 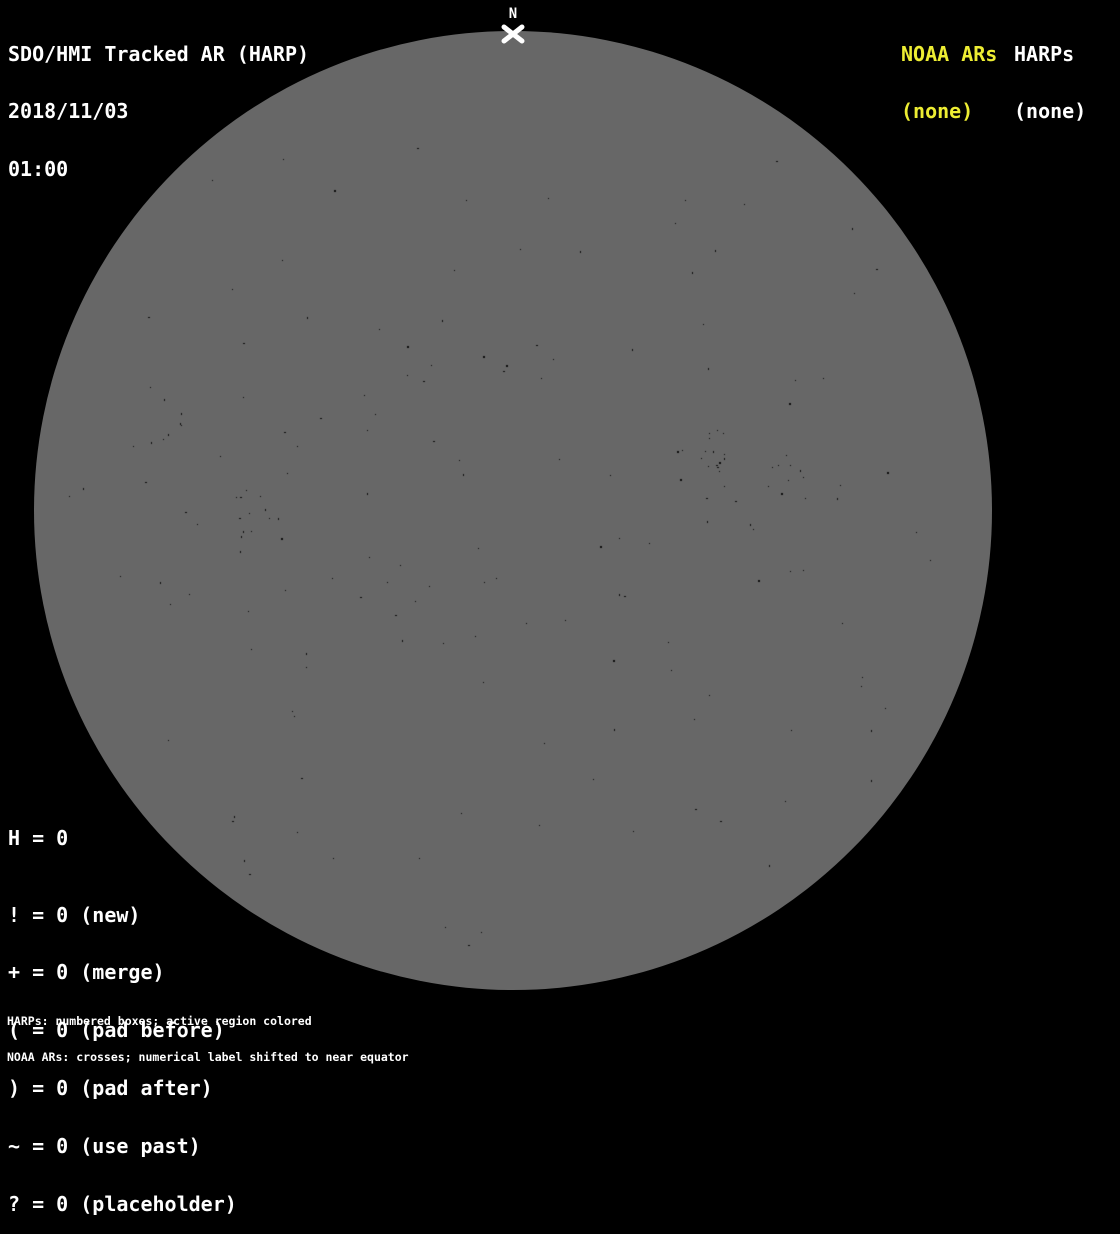 I want to click on harps-status: HARPs (none), so click(x=1050, y=73).